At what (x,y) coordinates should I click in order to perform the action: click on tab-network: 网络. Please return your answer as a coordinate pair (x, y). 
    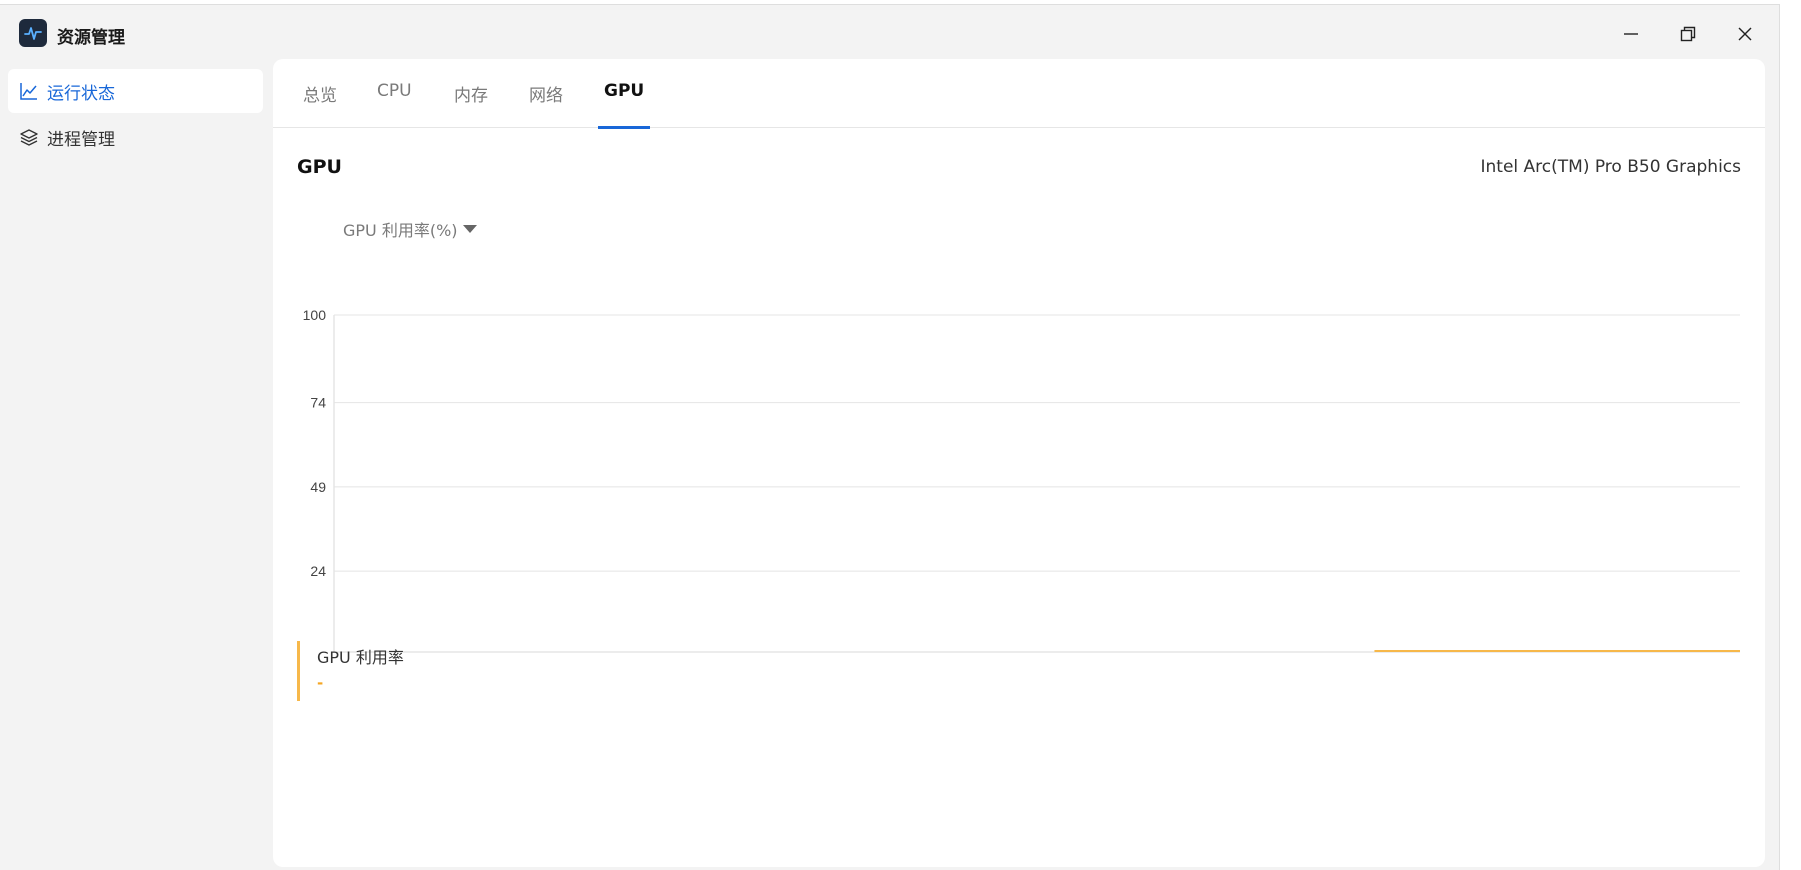
    Looking at the image, I should click on (546, 104).